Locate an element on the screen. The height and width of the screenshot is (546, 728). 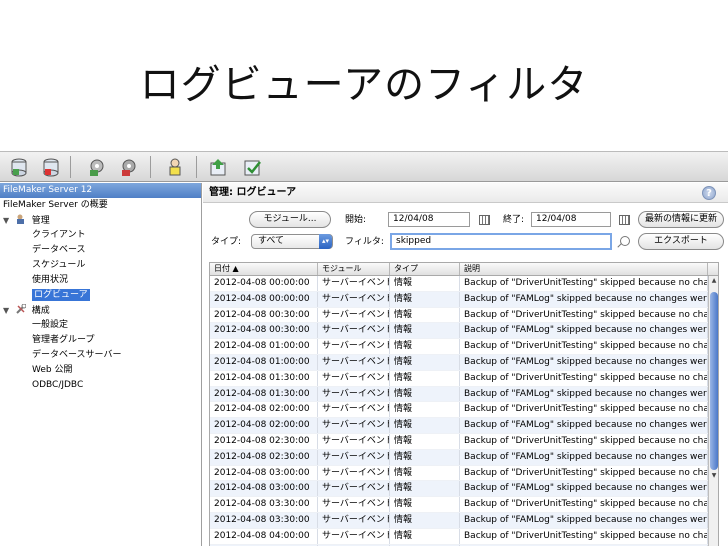
sidebar-item-database-server: データベースサーバー is located at coordinates (100, 355).